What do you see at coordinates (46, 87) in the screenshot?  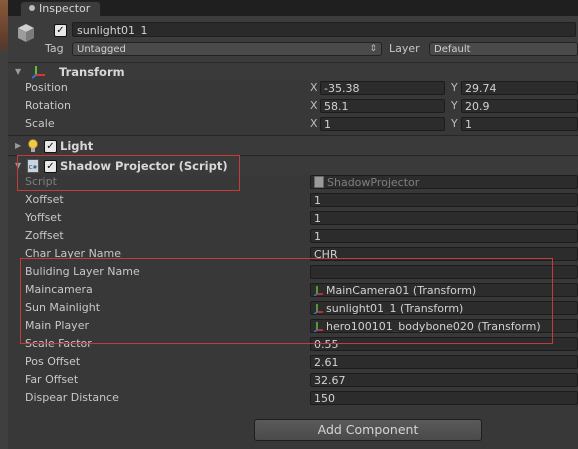 I see `position-label: Position` at bounding box center [46, 87].